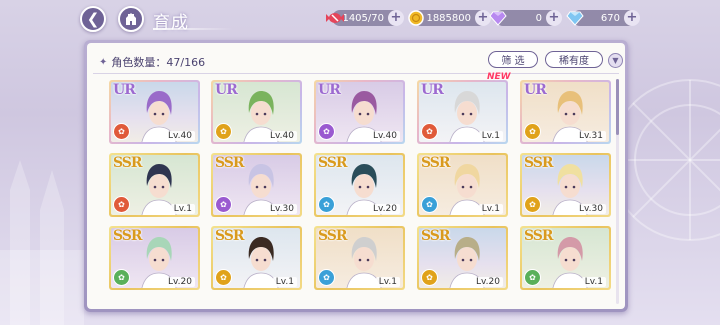 The height and width of the screenshot is (325, 720). Describe the element at coordinates (462, 112) in the screenshot. I see `character-card: UR ✿ Lv.1` at that location.